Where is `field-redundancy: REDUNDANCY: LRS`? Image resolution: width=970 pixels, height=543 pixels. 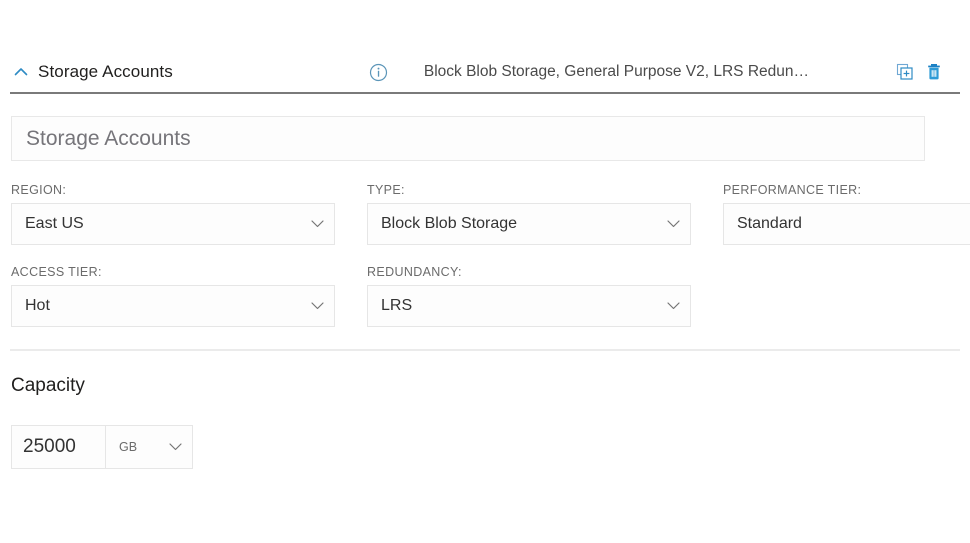
field-redundancy: REDUNDANCY: LRS is located at coordinates (529, 296).